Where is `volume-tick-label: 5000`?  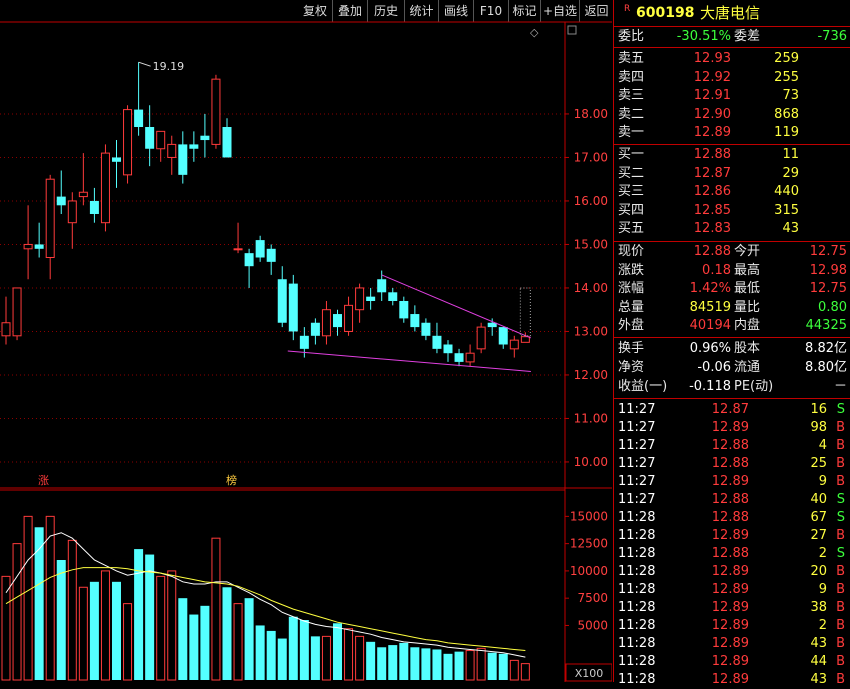 volume-tick-label: 5000 is located at coordinates (592, 625).